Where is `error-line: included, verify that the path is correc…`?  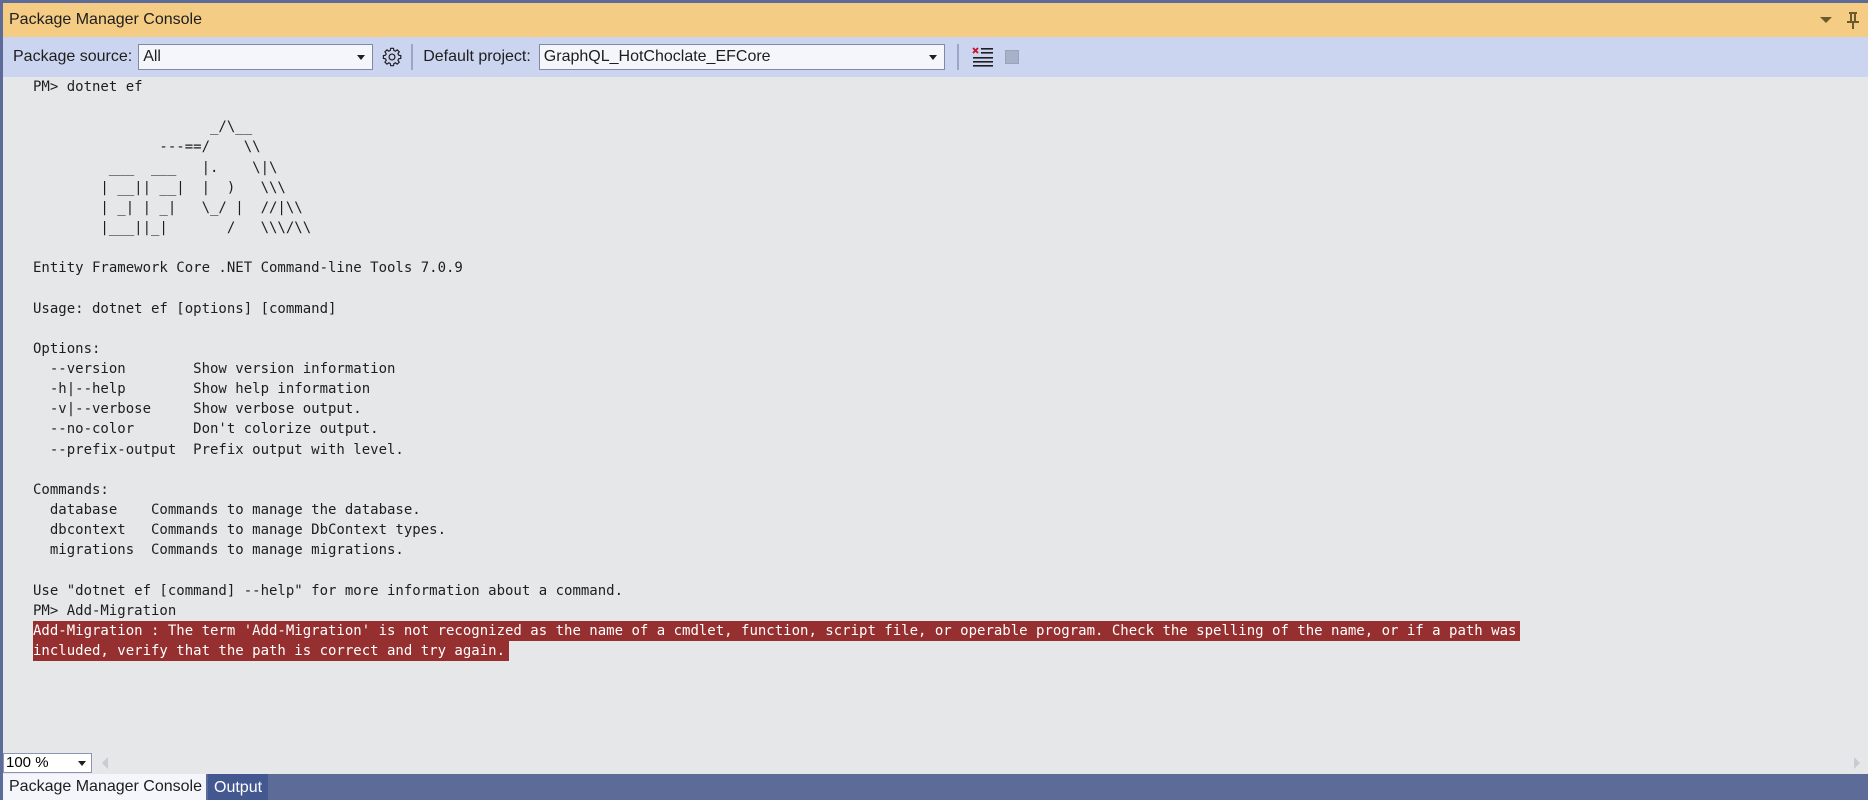
error-line: included, verify that the path is correc… is located at coordinates (935, 650).